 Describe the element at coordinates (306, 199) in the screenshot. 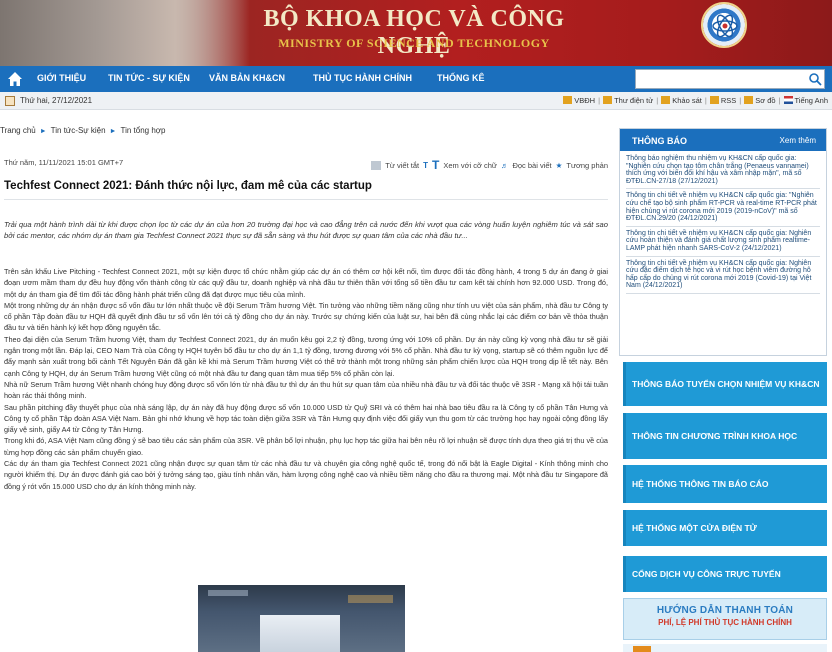

I see `divider` at that location.